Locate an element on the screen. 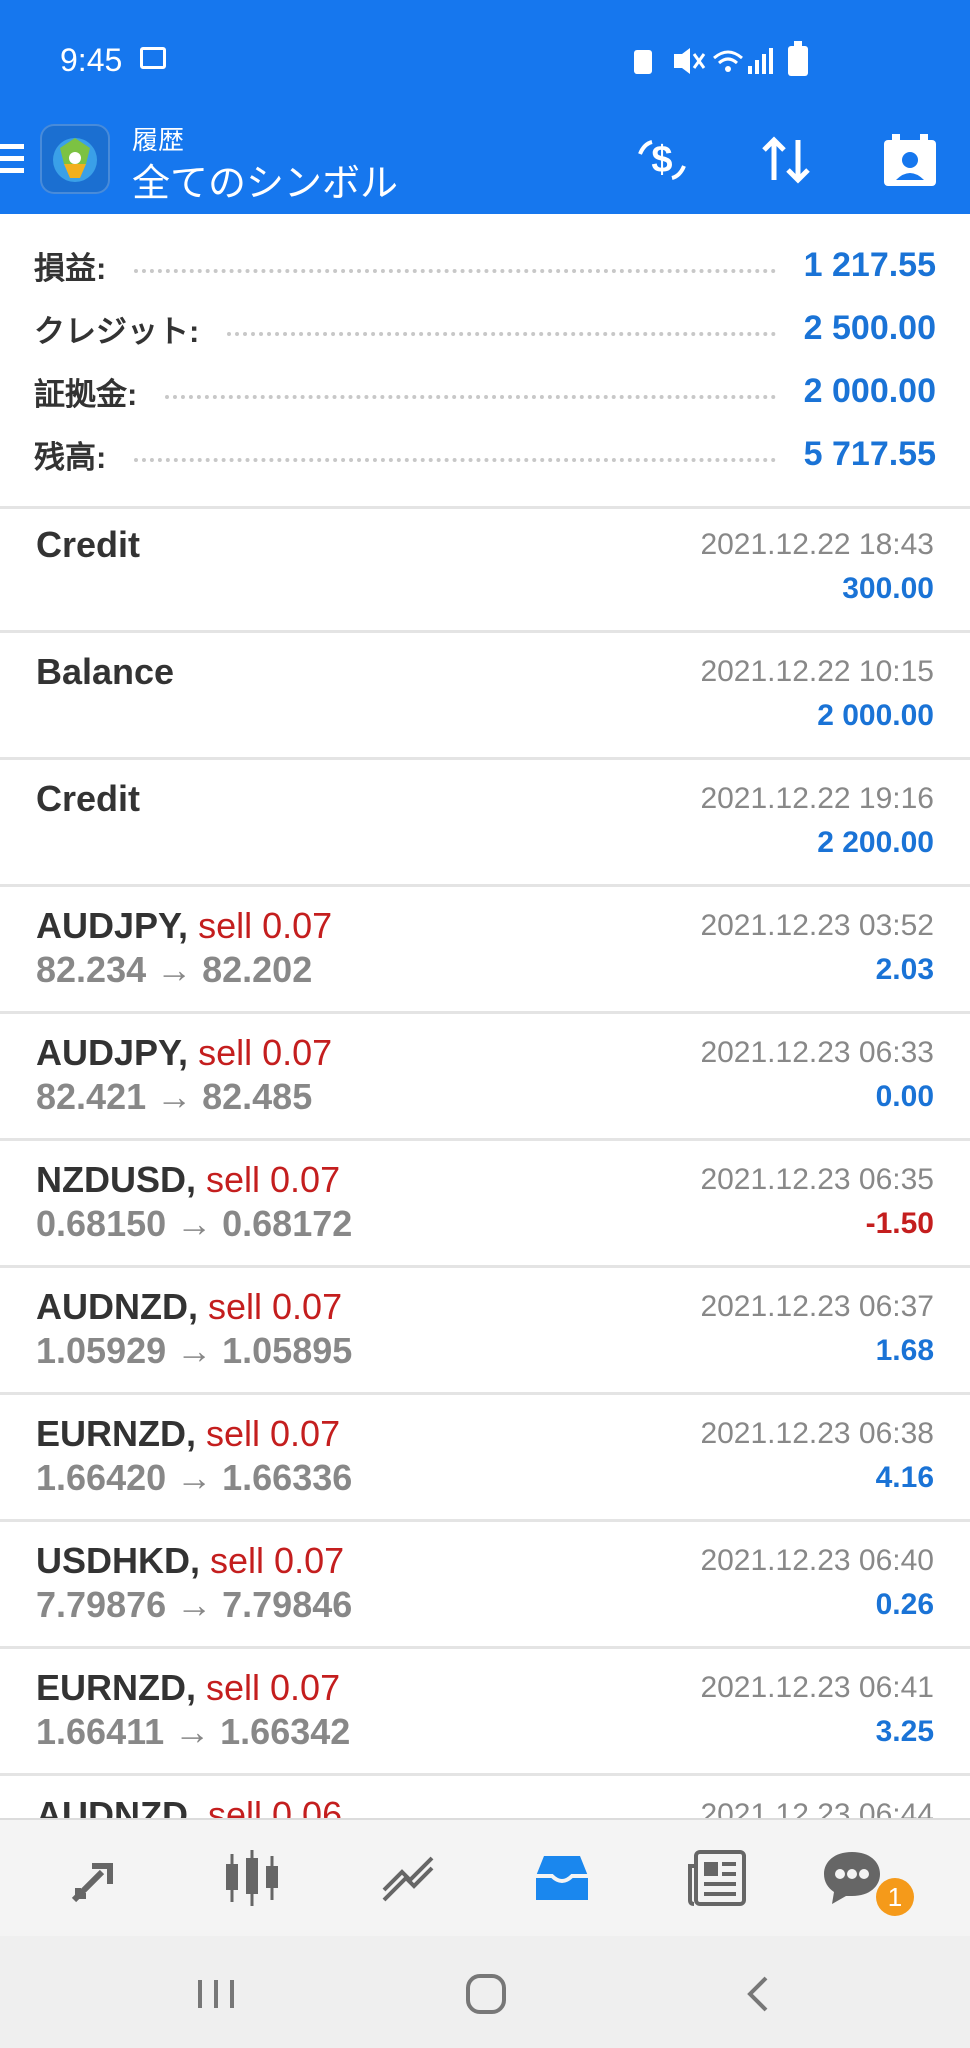 This screenshot has height=2048, width=970. bottom-tab-bar: 1 is located at coordinates (485, 1878).